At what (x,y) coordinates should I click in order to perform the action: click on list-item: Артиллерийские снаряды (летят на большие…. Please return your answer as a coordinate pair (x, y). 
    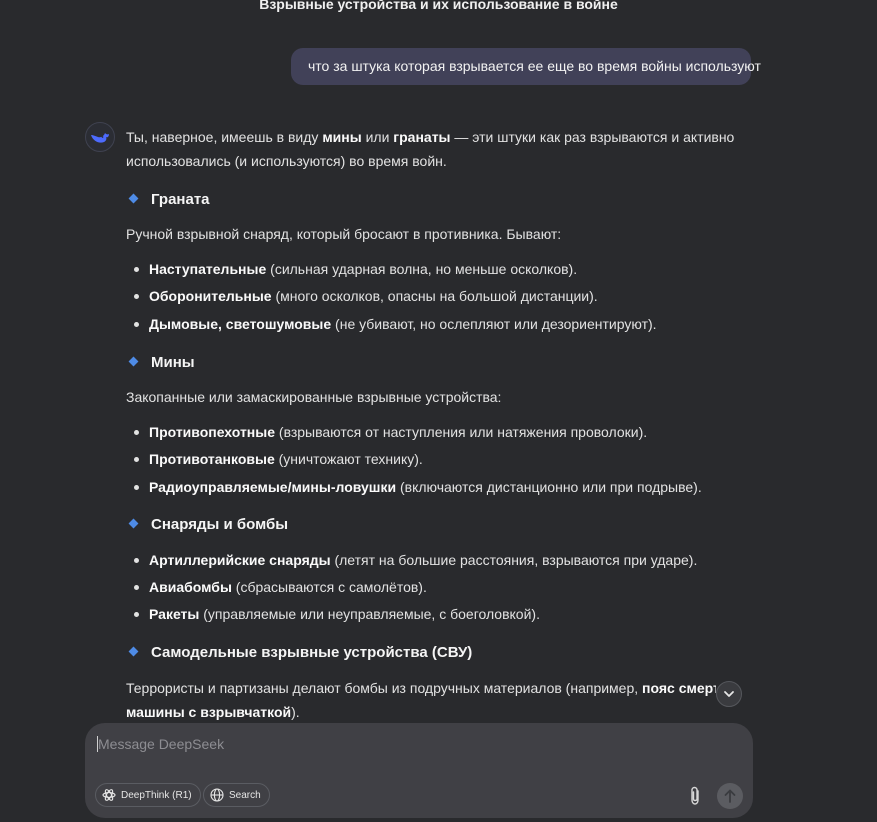
    Looking at the image, I should click on (415, 560).